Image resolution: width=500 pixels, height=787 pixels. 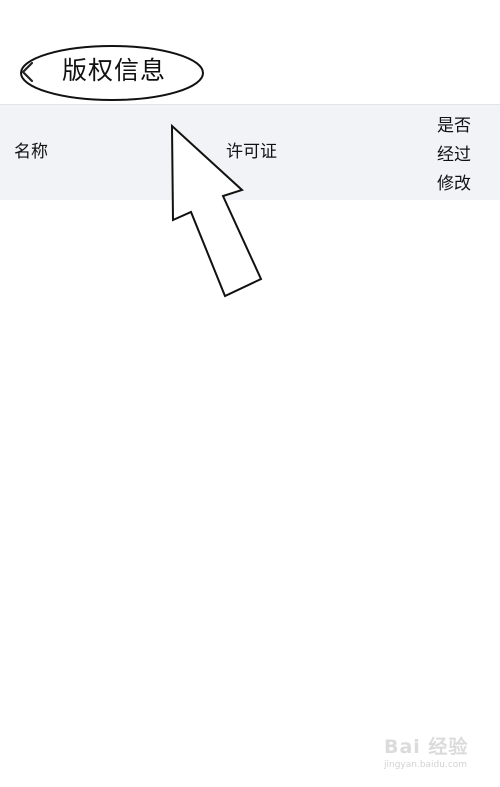 What do you see at coordinates (426, 747) in the screenshot?
I see `watermark-logo: Bai 经验` at bounding box center [426, 747].